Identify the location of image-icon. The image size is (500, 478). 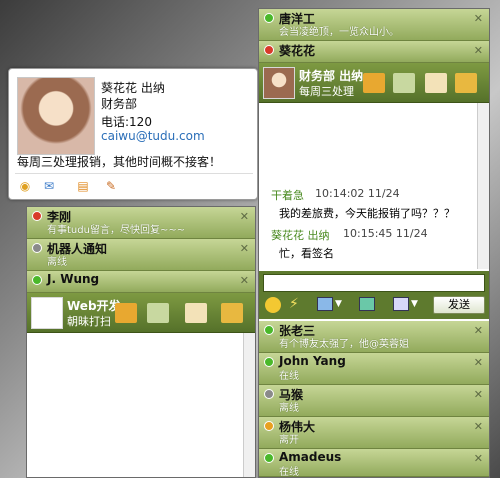
(367, 304).